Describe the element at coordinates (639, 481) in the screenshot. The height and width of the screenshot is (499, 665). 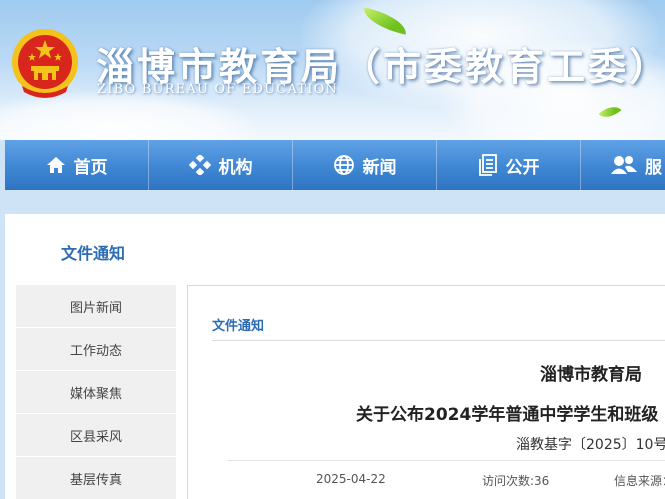
I see `info-source: 信息来源：` at that location.